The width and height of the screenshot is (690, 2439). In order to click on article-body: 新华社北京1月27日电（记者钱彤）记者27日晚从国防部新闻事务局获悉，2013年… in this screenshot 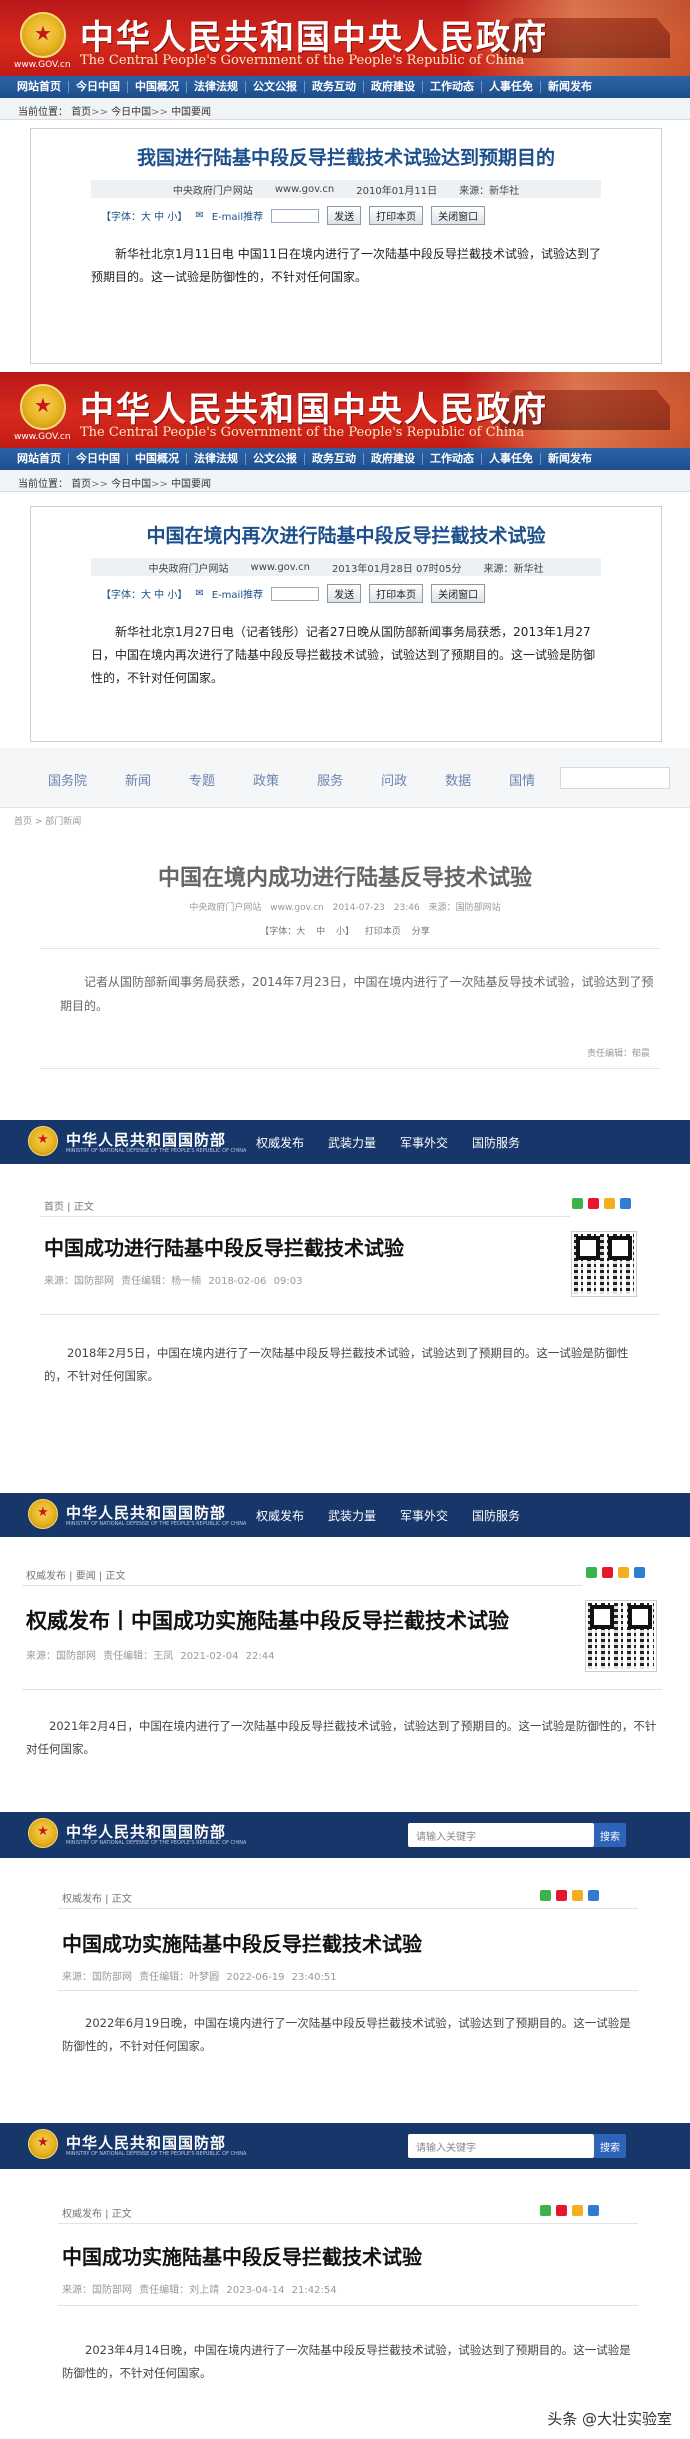, I will do `click(343, 655)`.